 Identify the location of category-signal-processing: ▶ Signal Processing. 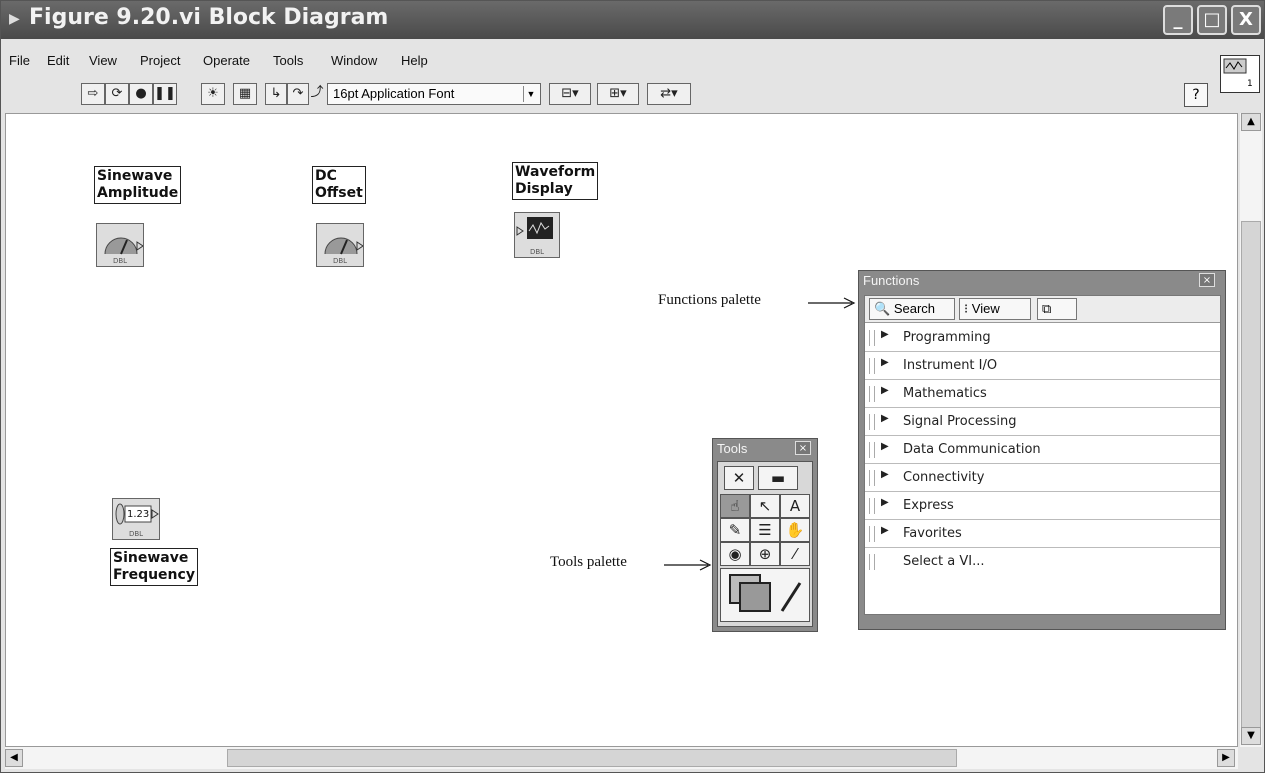
(1042, 422).